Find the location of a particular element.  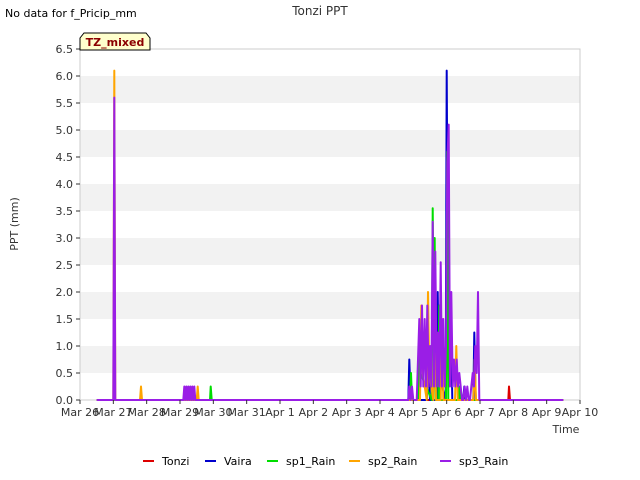

x-tick-label: Apr 9 is located at coordinates (547, 412).